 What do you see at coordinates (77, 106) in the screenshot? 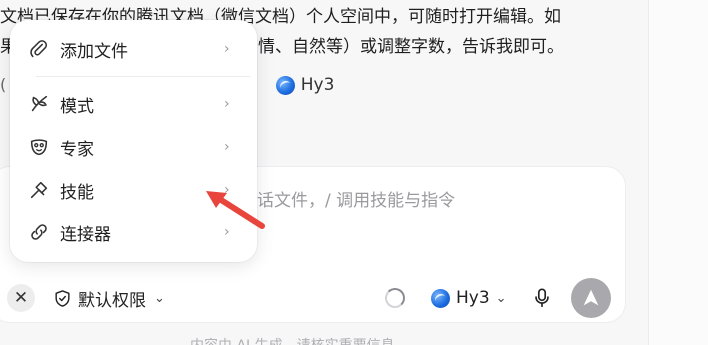
I see `menu-item-label: 模式` at bounding box center [77, 106].